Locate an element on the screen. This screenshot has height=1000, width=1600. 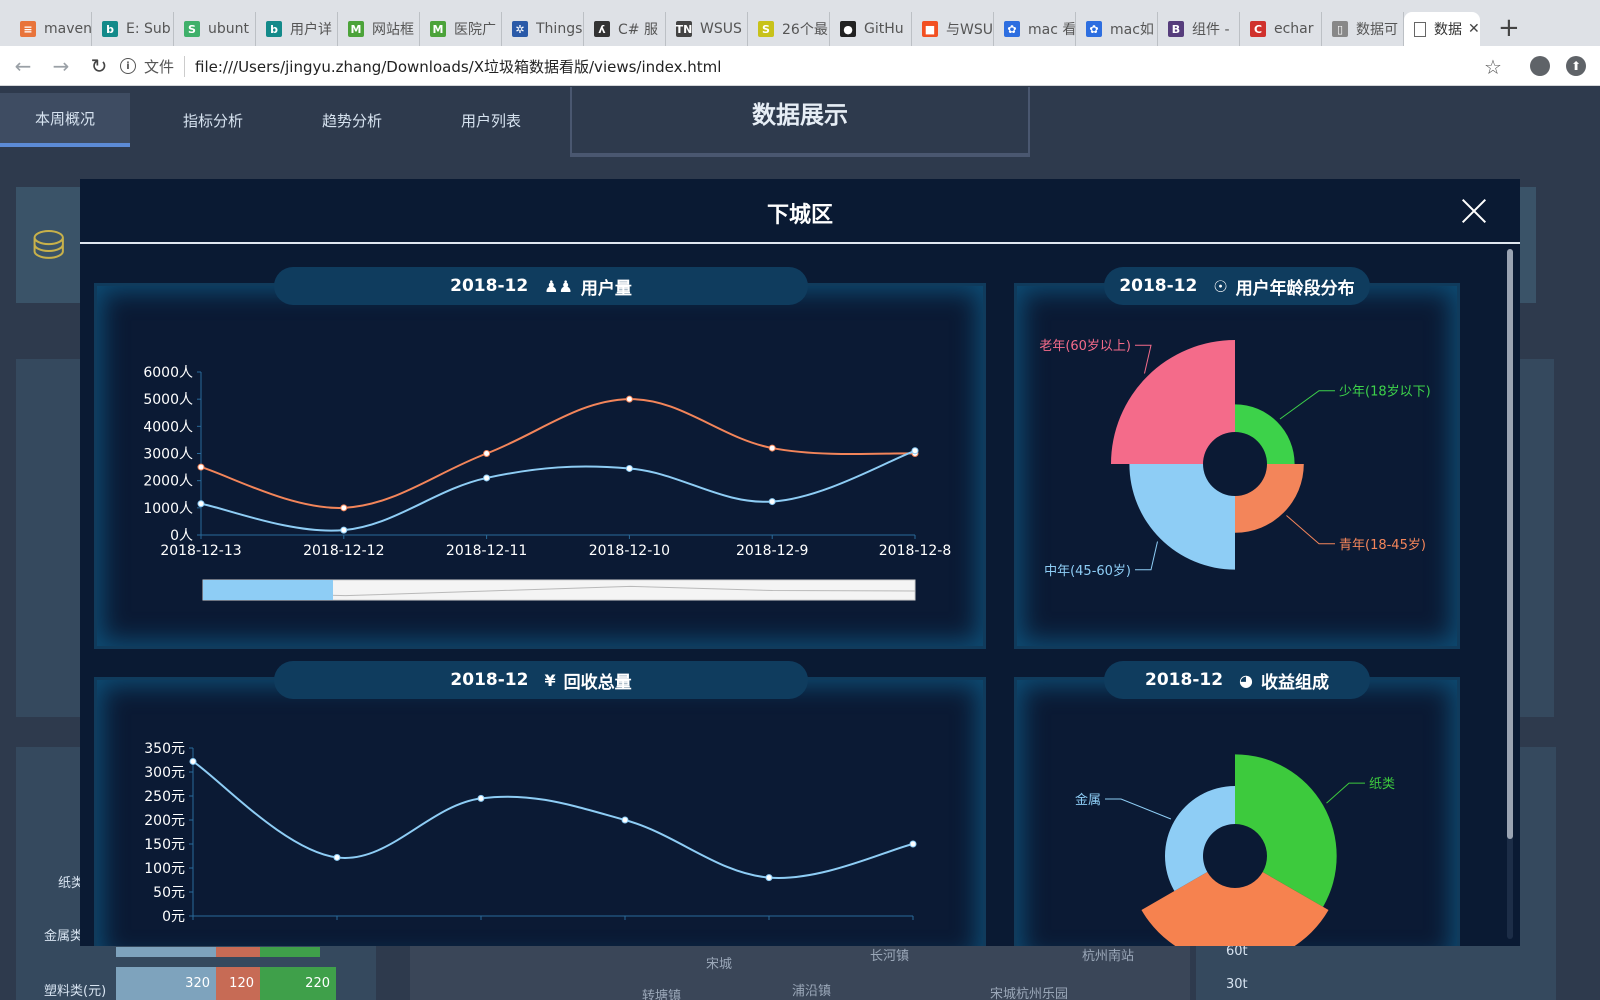
browser-tab: S 26个最 is located at coordinates (789, 29).